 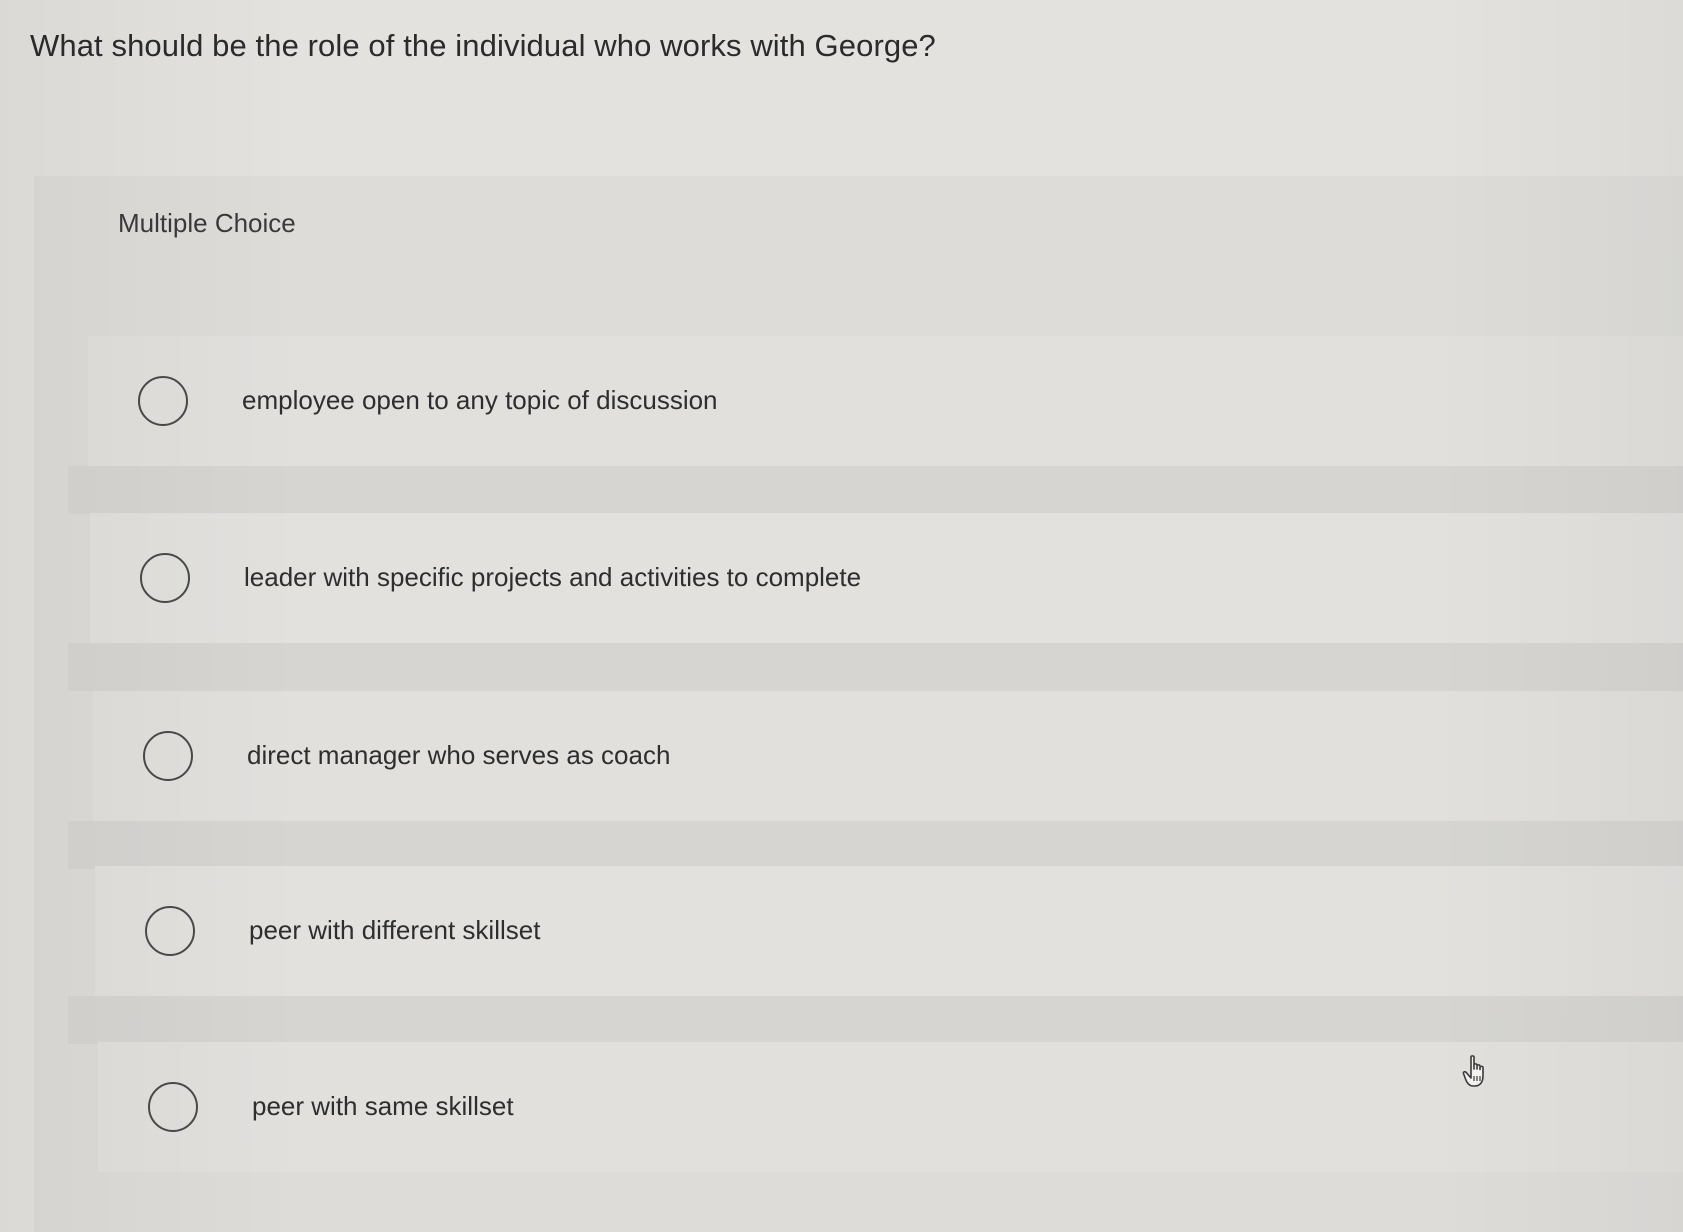 What do you see at coordinates (888, 756) in the screenshot?
I see `answer-option-3: direct manager who serves as coach` at bounding box center [888, 756].